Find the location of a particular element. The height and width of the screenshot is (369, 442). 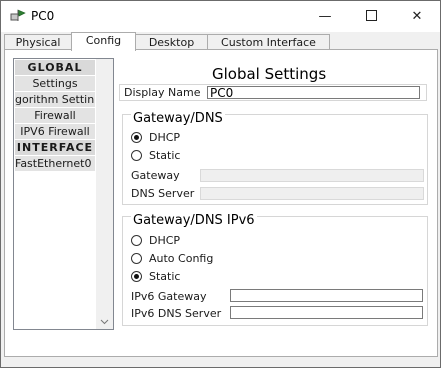

ipv6-dhcp-label: DHCP is located at coordinates (165, 240).